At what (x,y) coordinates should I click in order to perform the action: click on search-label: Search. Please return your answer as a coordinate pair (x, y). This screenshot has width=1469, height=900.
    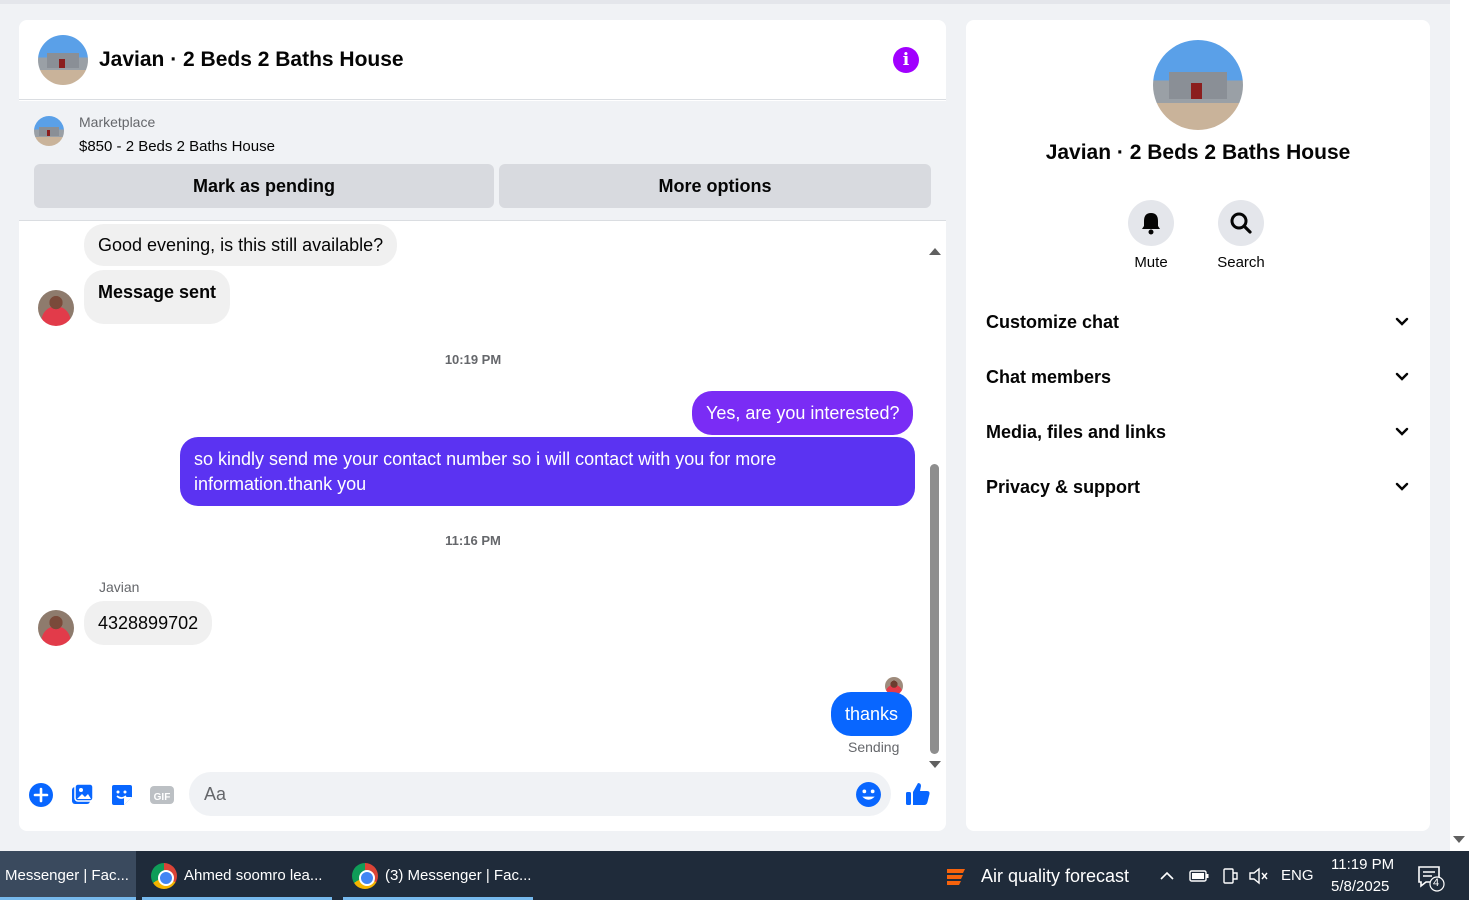
    Looking at the image, I should click on (1241, 262).